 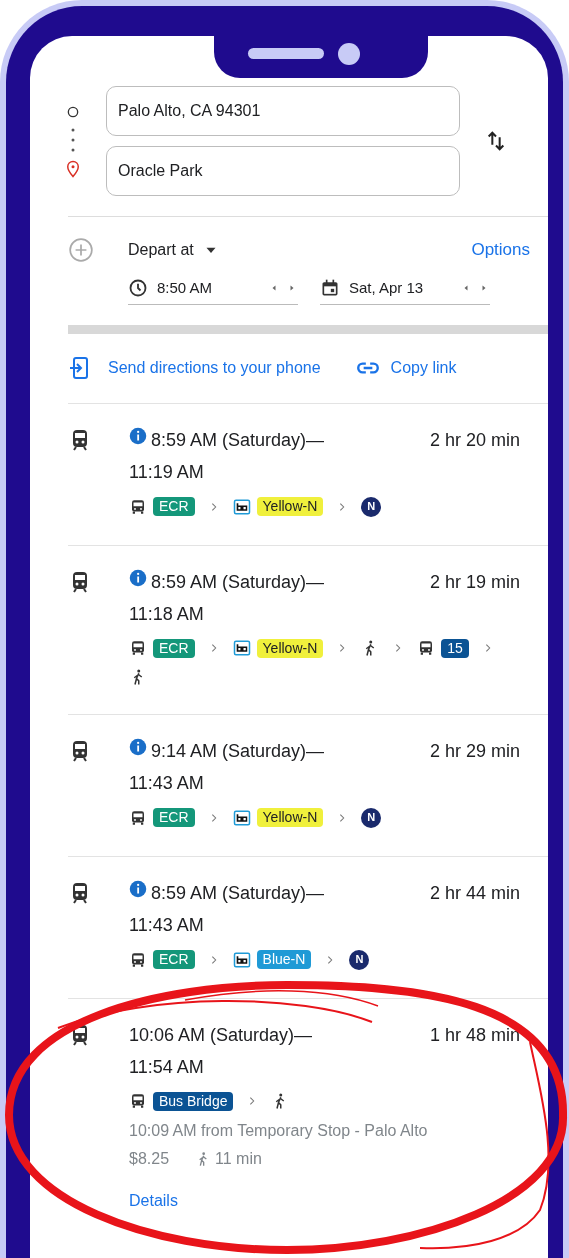 What do you see at coordinates (474, 751) in the screenshot?
I see `trip-duration: 2 hr 29 min` at bounding box center [474, 751].